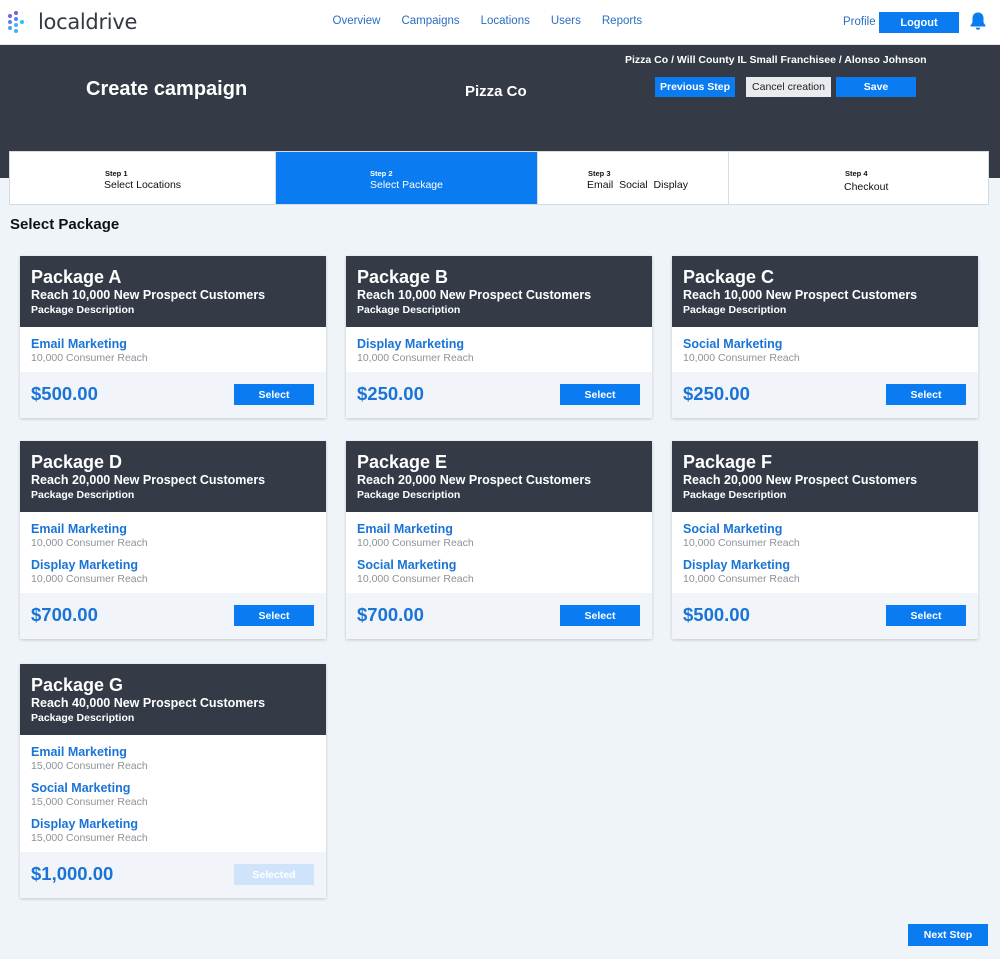 Image resolution: width=1000 pixels, height=959 pixels. I want to click on package-channels: Display Marketing 10,000 Consumer Reach, so click(499, 346).